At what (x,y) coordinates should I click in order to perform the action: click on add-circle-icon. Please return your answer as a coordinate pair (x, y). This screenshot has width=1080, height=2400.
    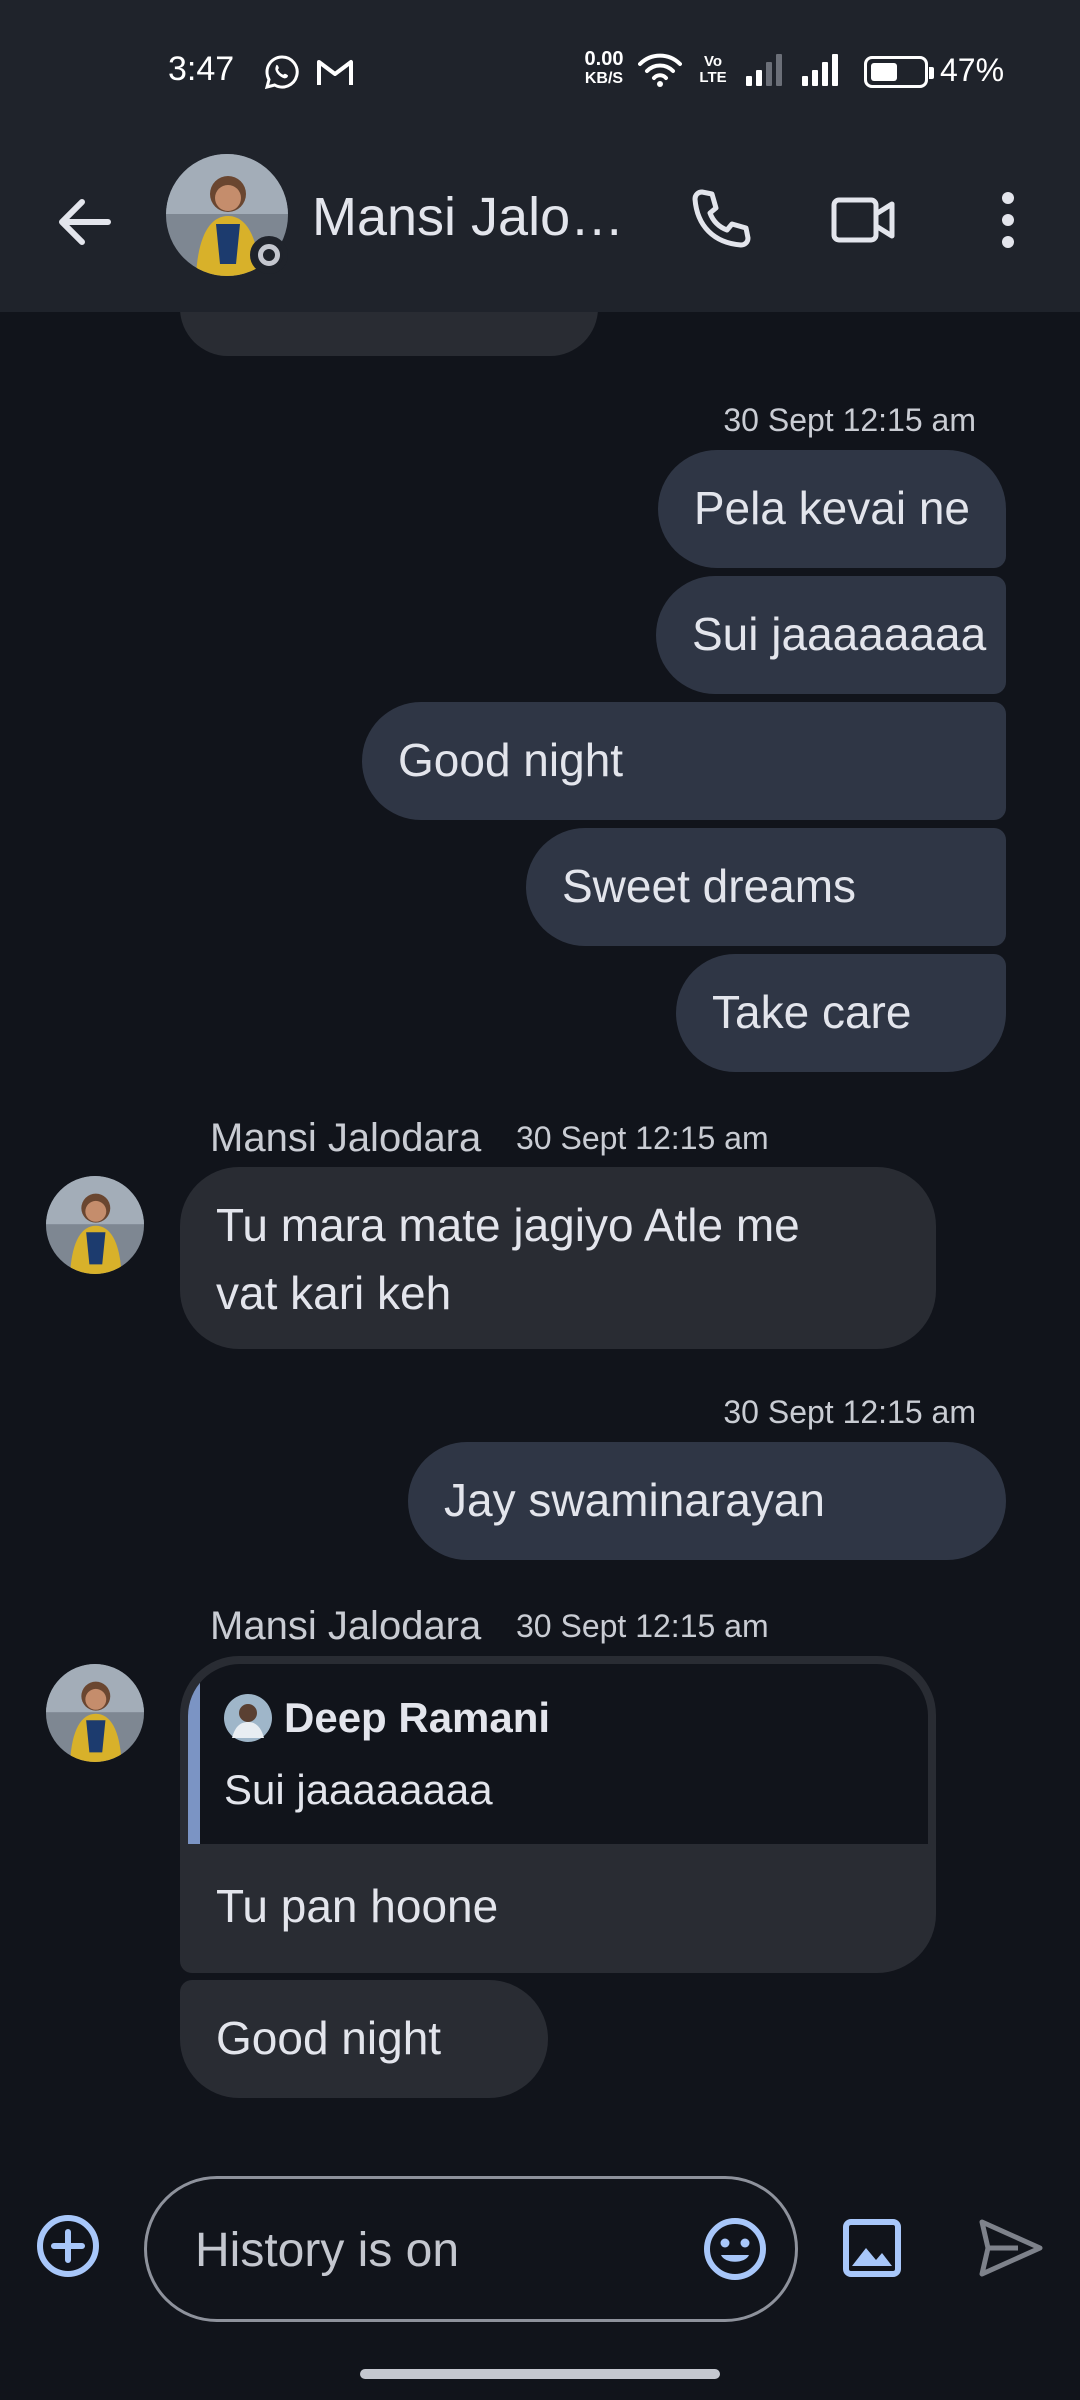
    Looking at the image, I should click on (68, 2246).